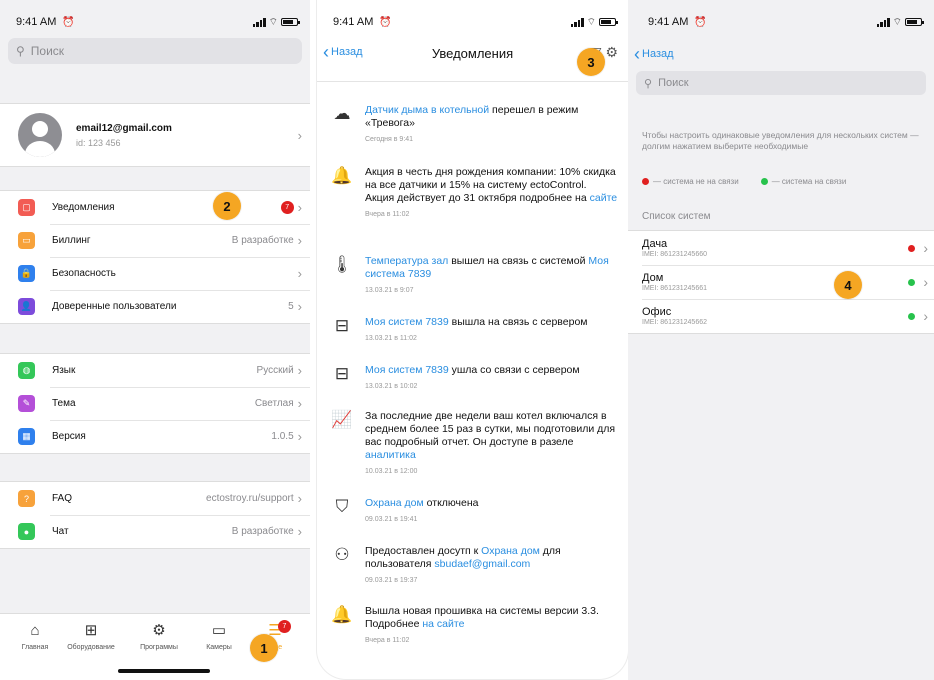 This screenshot has width=934, height=680. What do you see at coordinates (451, 503) in the screenshot?
I see `notification-text: отключена` at bounding box center [451, 503].